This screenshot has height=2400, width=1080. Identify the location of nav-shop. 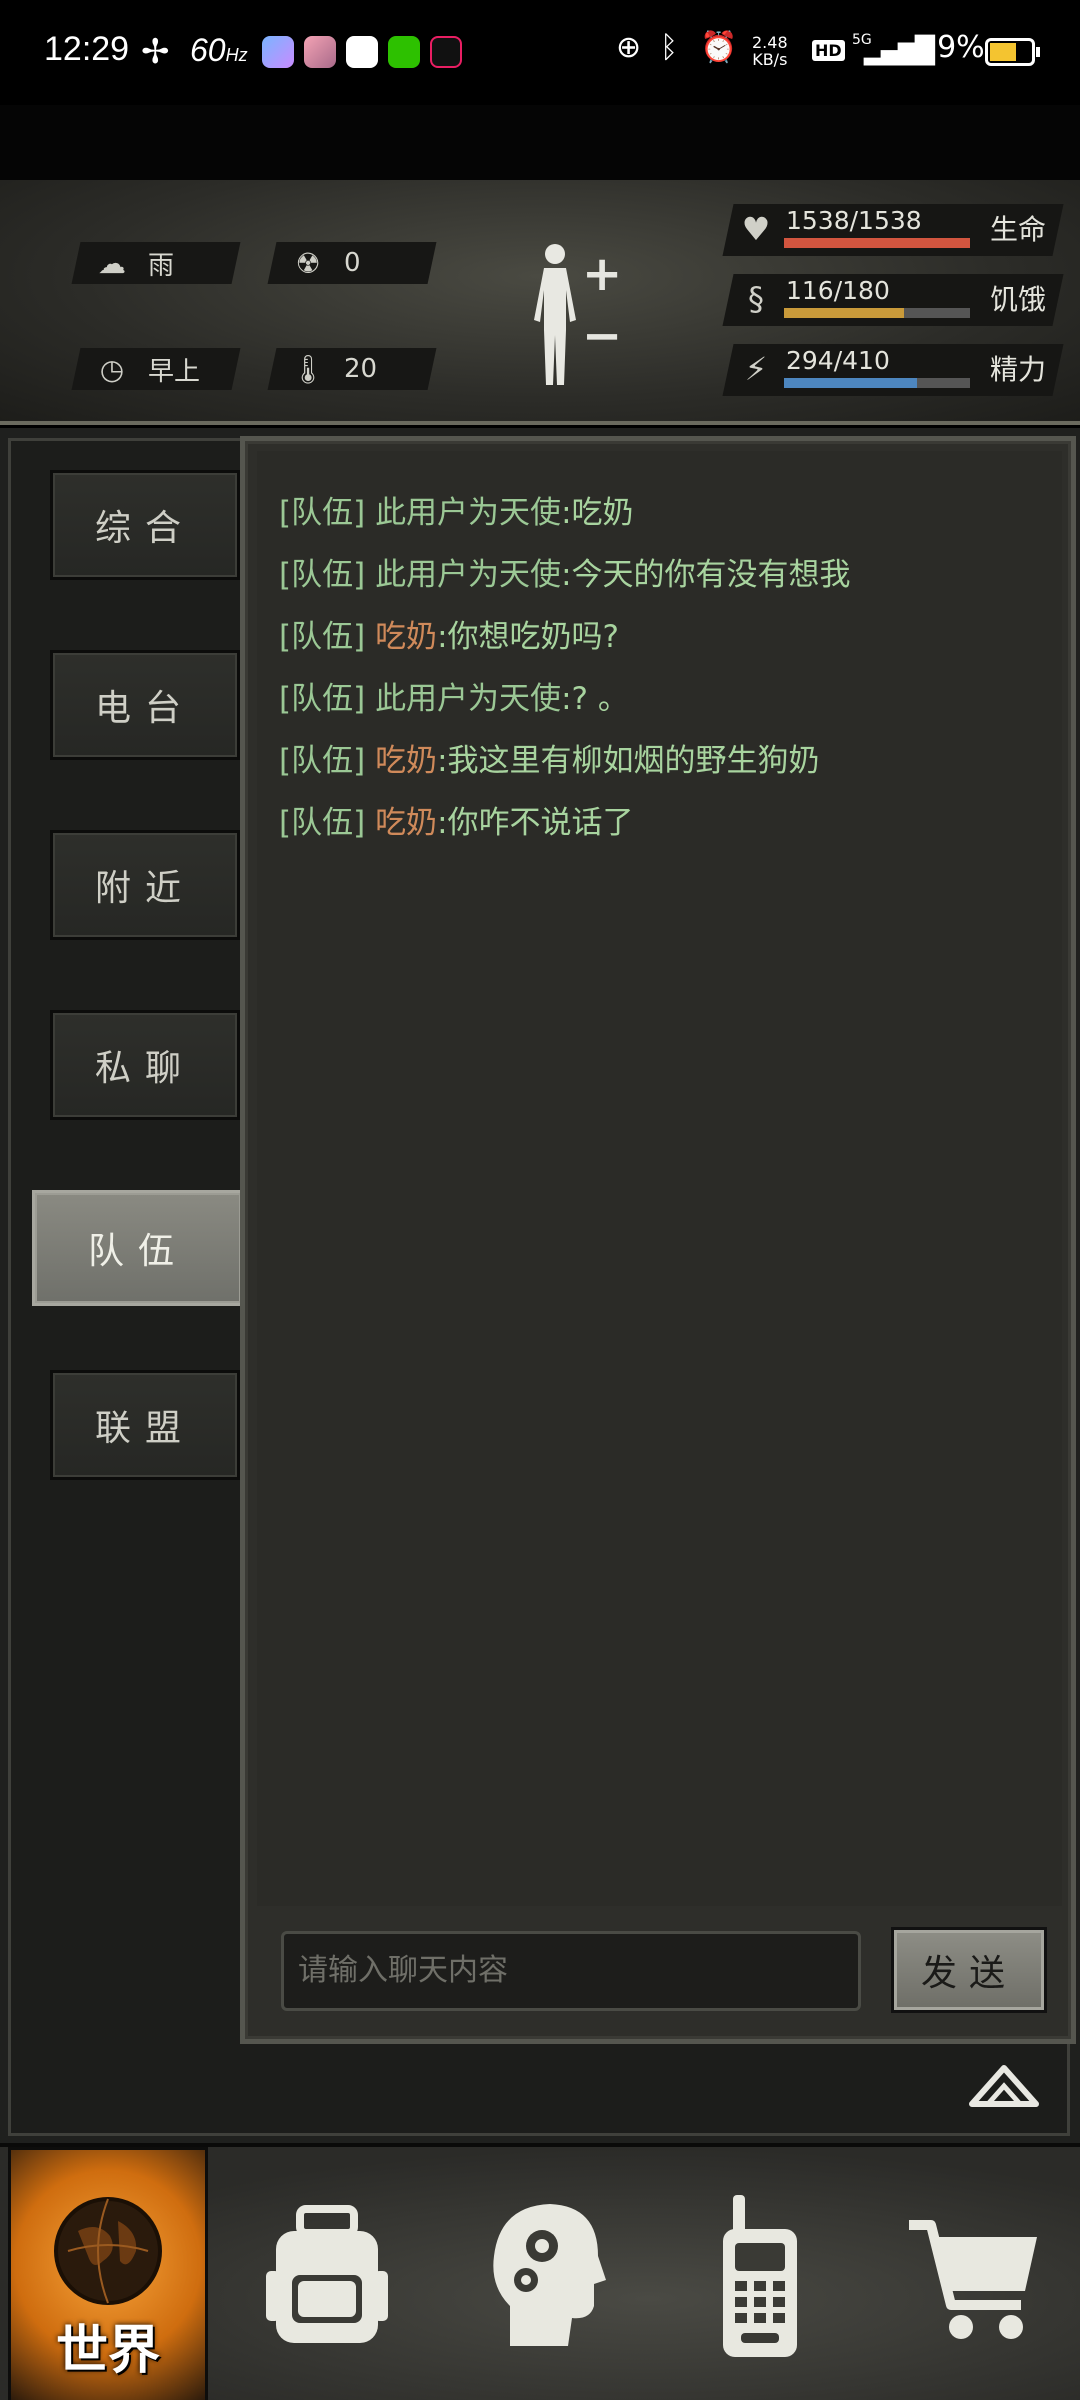
(975, 2273).